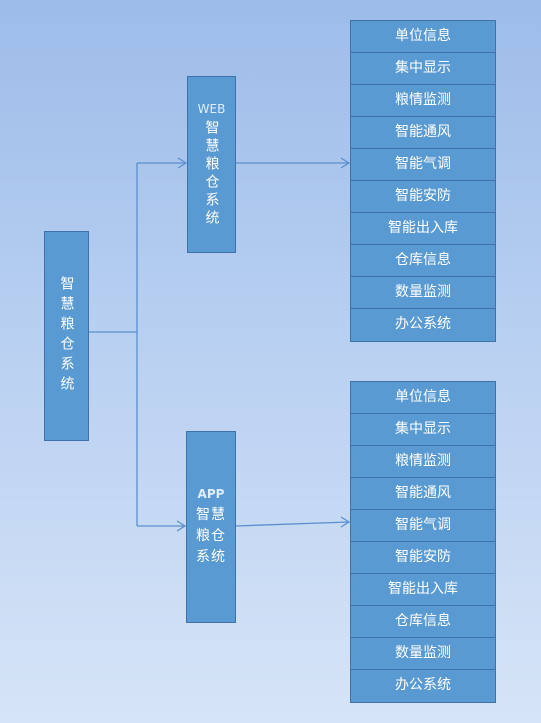 The width and height of the screenshot is (541, 723). I want to click on web-system-box: WEB 智慧粮仓系统, so click(211, 164).